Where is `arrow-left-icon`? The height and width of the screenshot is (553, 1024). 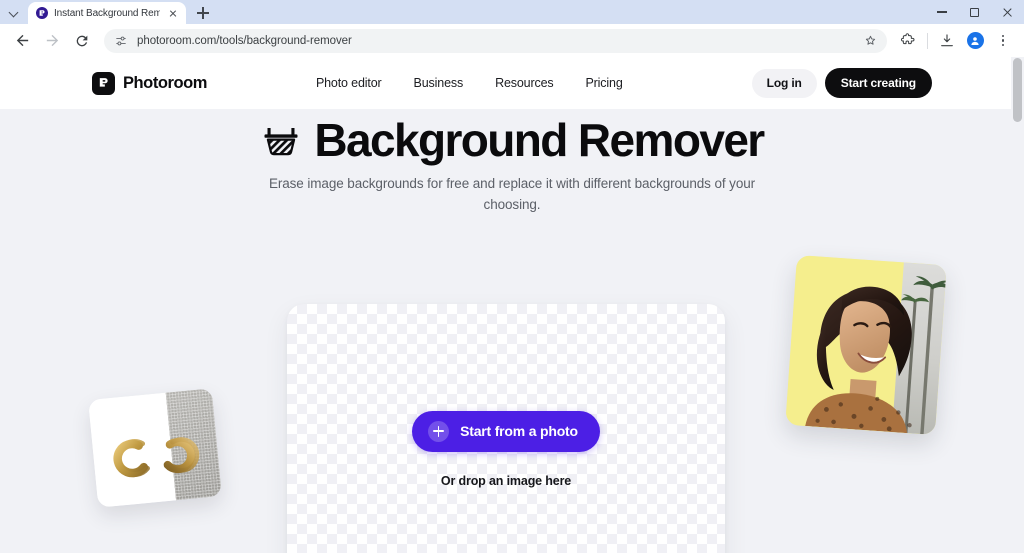 arrow-left-icon is located at coordinates (22, 40).